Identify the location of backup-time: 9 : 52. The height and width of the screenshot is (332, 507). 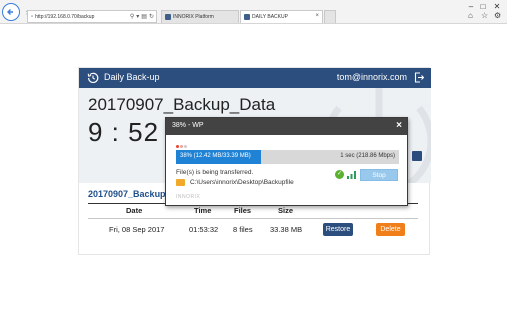
(124, 132).